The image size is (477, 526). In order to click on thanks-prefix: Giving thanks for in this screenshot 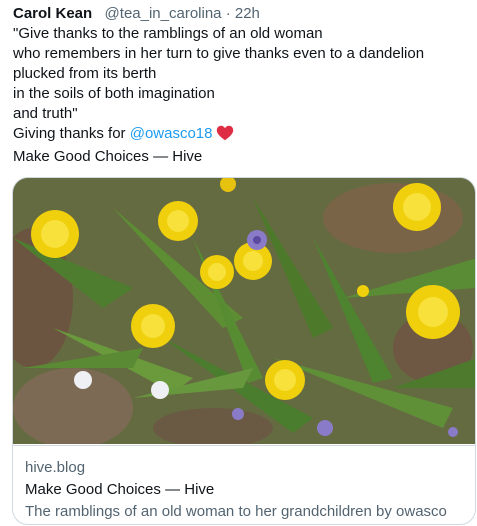, I will do `click(71, 133)`.